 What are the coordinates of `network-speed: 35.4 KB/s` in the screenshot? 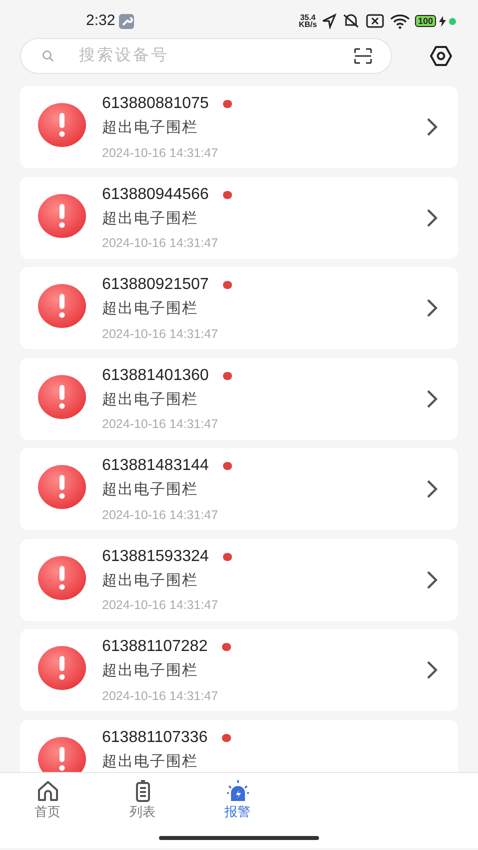 It's located at (307, 21).